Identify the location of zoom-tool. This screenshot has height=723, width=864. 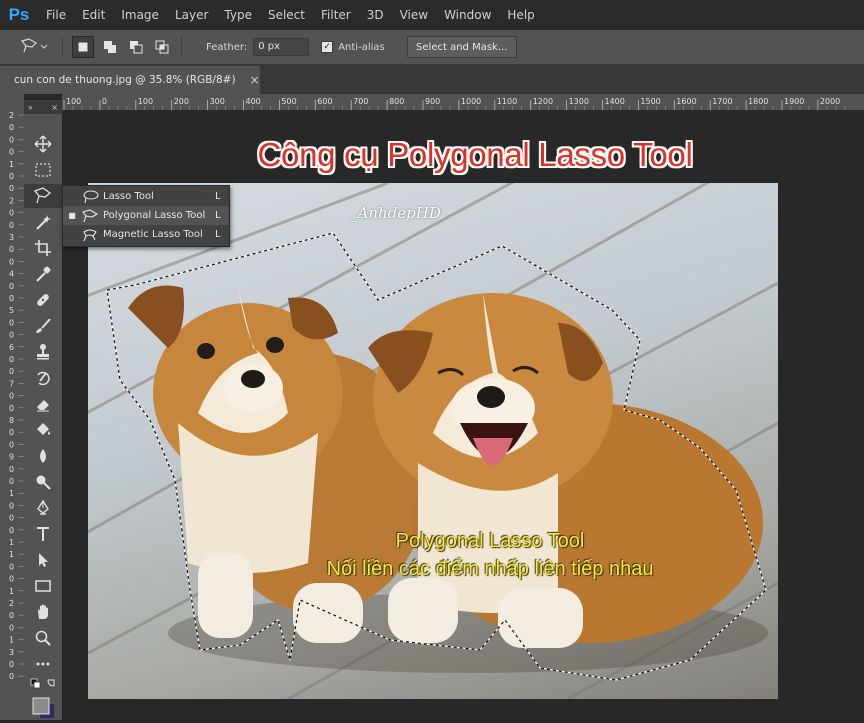
(43, 638).